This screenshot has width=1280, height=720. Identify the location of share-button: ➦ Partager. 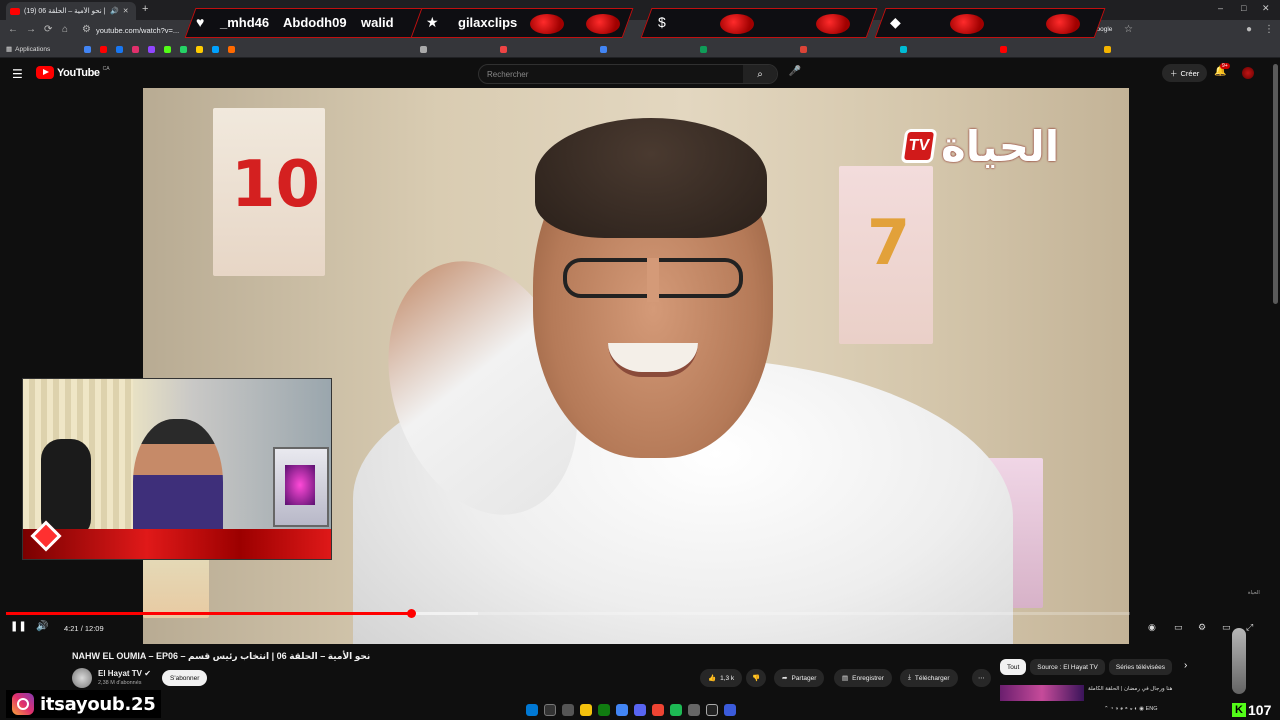
(799, 678).